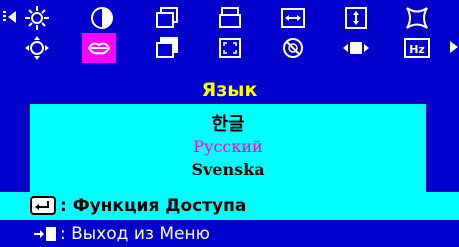 The height and width of the screenshot is (247, 459). What do you see at coordinates (356, 48) in the screenshot?
I see `moire-icon` at bounding box center [356, 48].